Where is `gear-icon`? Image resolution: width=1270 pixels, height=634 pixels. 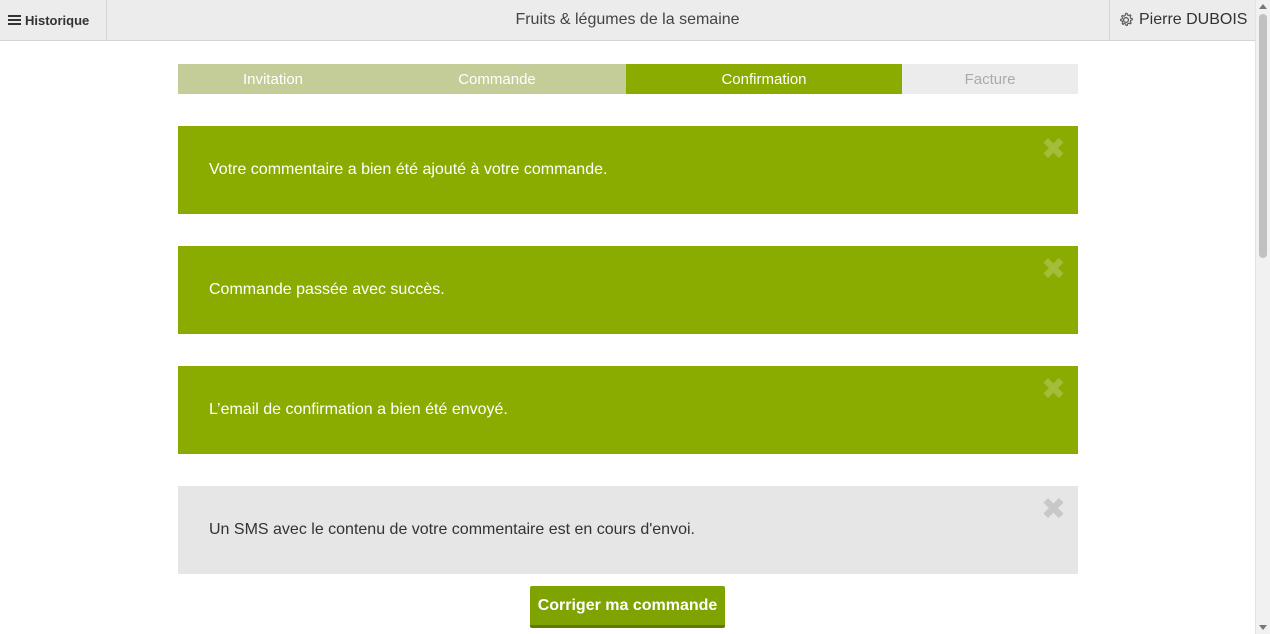 gear-icon is located at coordinates (1126, 19).